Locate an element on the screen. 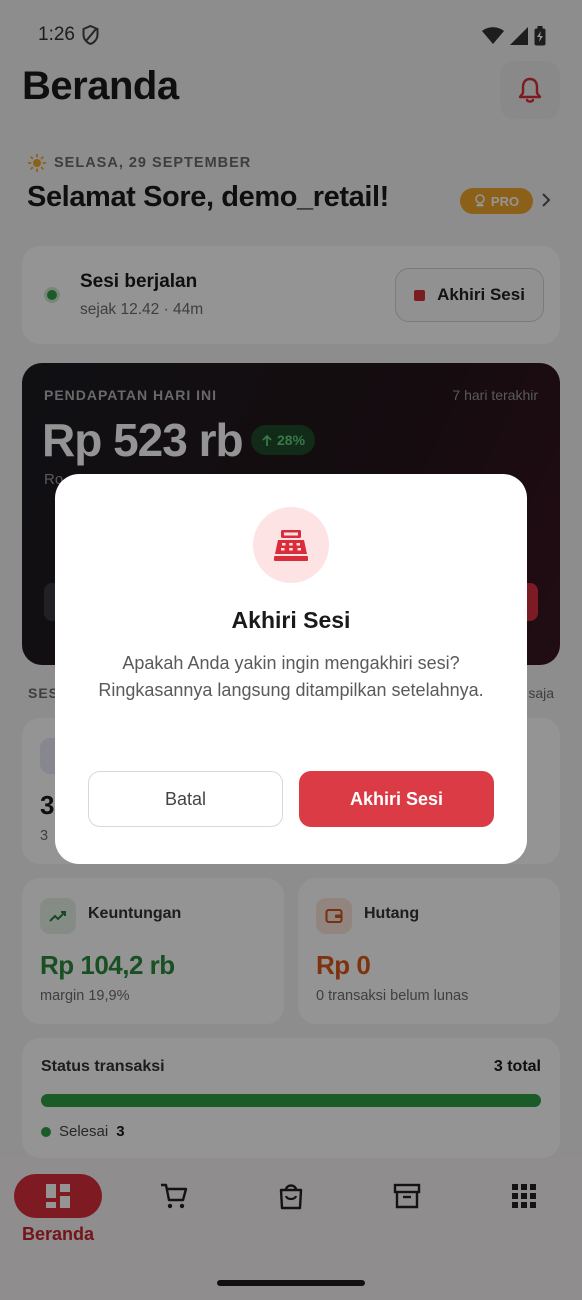 The height and width of the screenshot is (1300, 582). cash-register-icon is located at coordinates (291, 545).